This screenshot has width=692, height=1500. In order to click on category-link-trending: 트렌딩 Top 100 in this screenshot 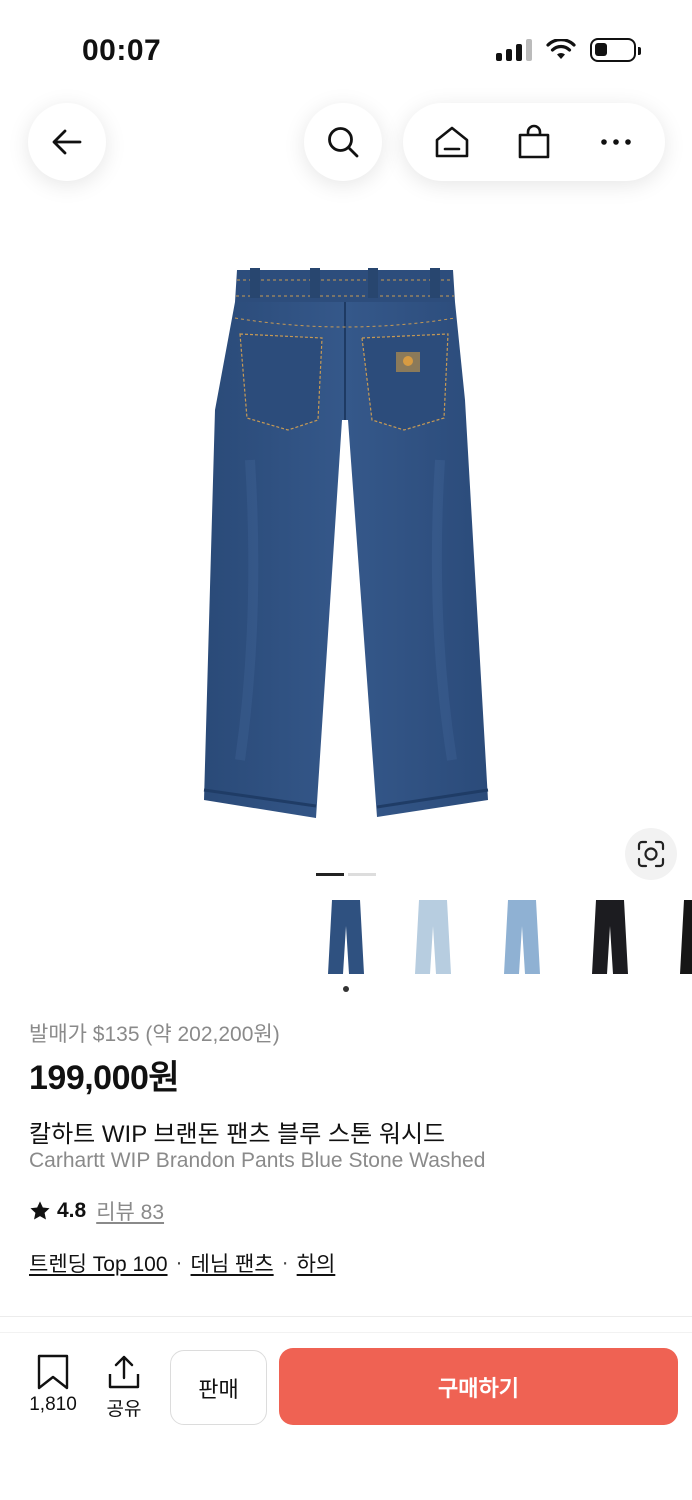, I will do `click(98, 1263)`.